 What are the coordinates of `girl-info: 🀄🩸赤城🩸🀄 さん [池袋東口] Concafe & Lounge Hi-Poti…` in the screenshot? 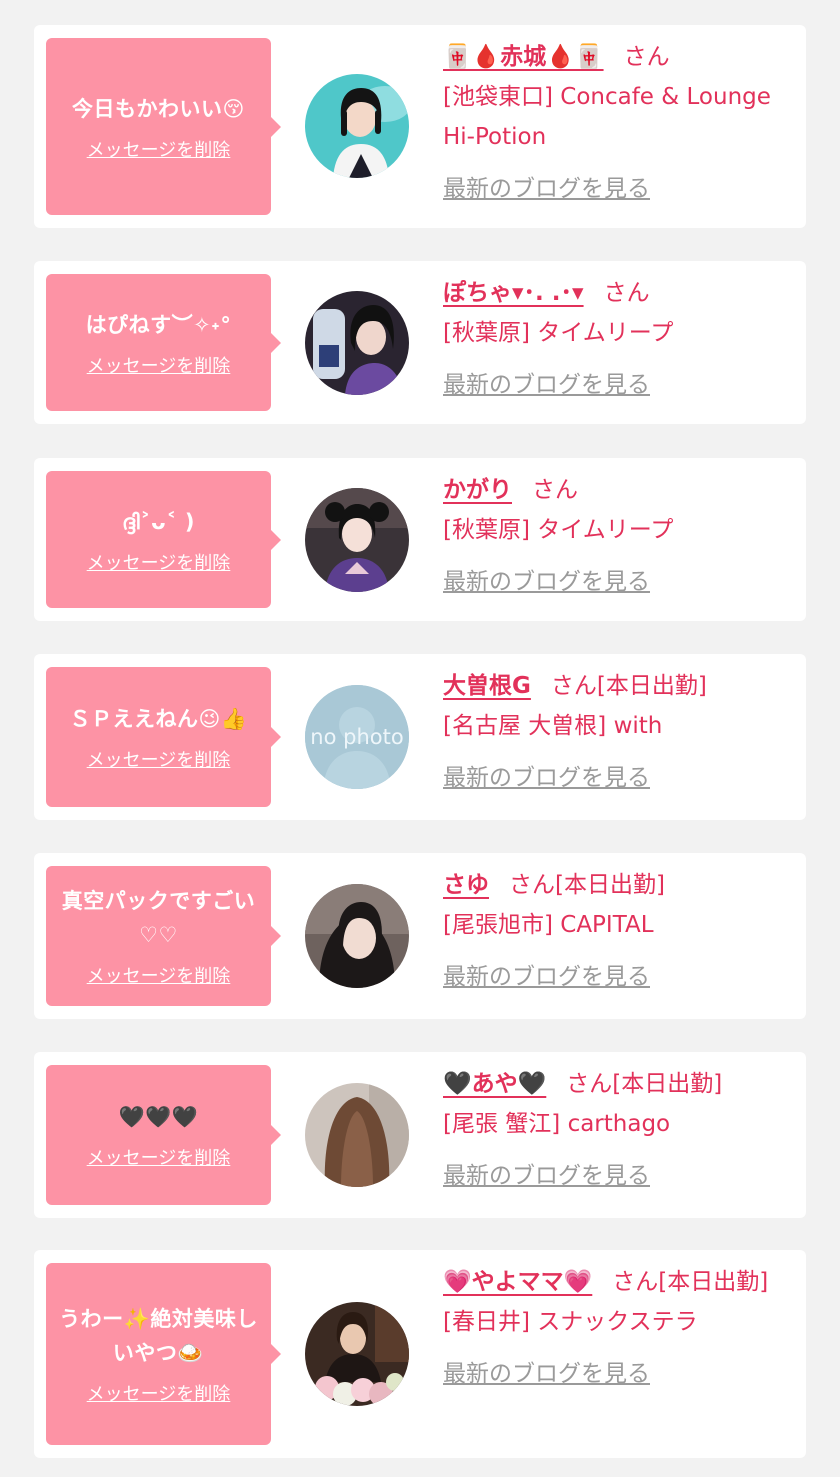 It's located at (618, 123).